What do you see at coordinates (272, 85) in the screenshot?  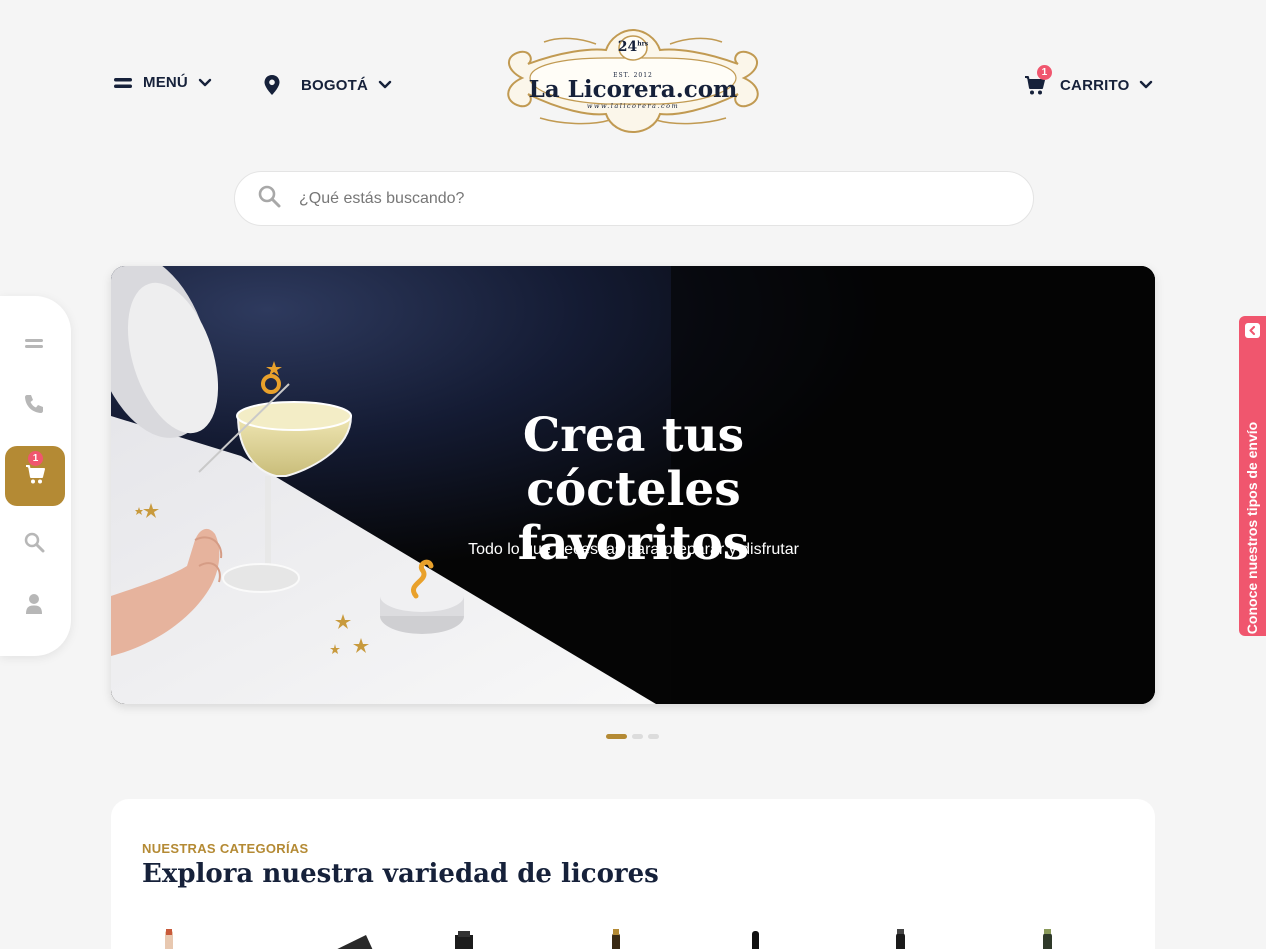 I see `location-pin-icon` at bounding box center [272, 85].